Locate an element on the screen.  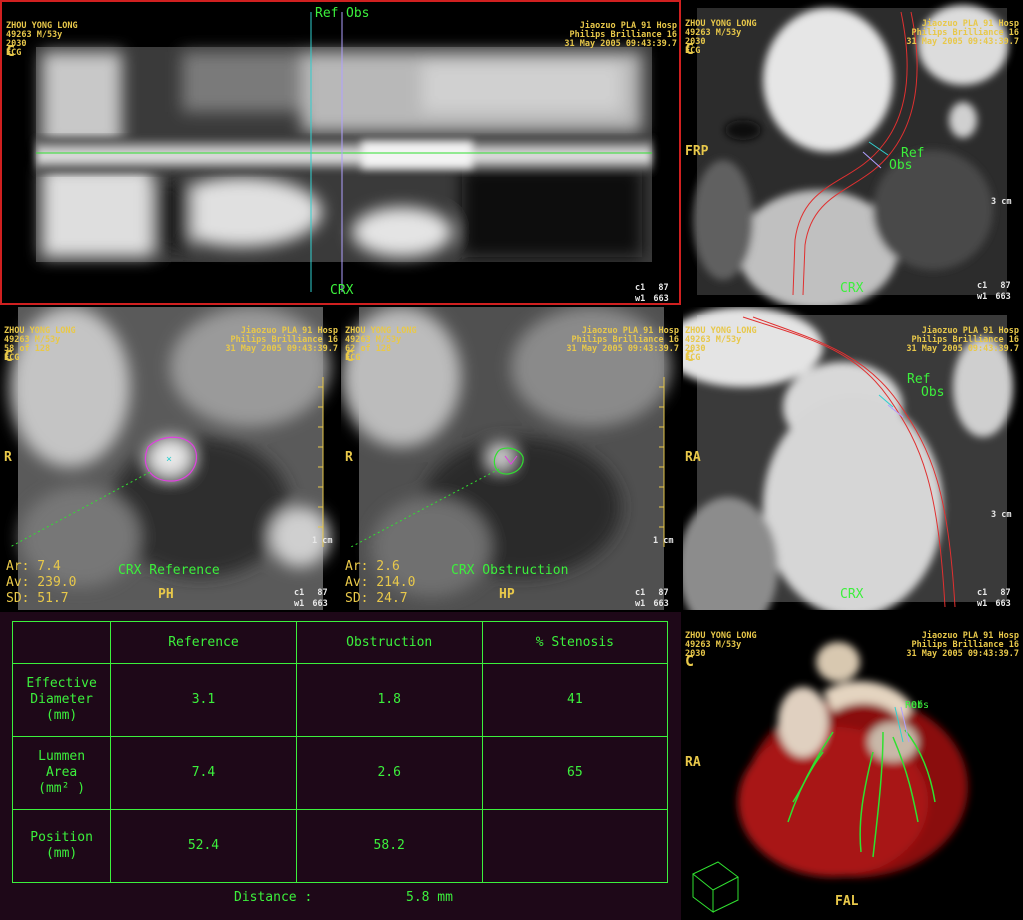
cell-reference: 7.4 is located at coordinates (203, 773).